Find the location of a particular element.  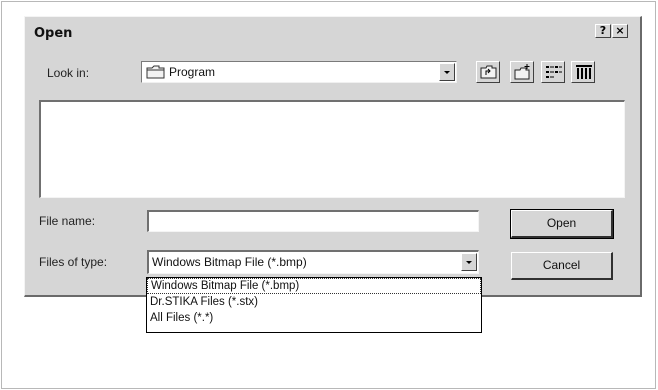

list-view-icon is located at coordinates (554, 72).